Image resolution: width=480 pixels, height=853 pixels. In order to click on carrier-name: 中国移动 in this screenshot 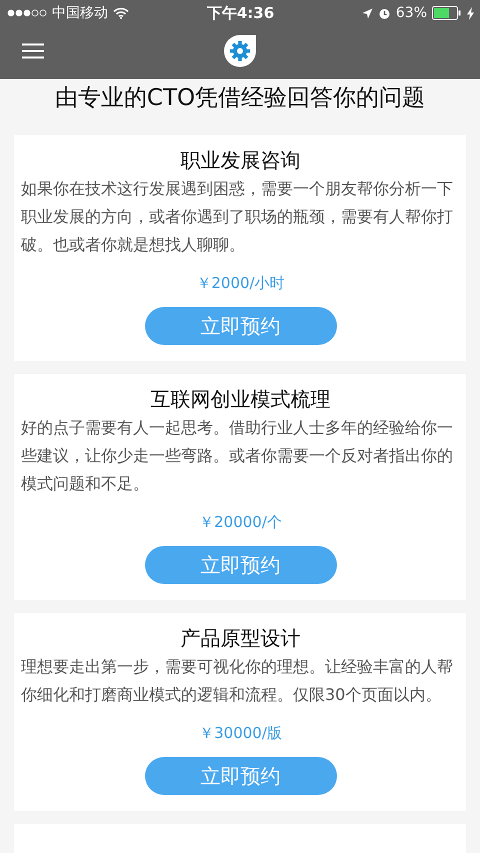, I will do `click(80, 13)`.